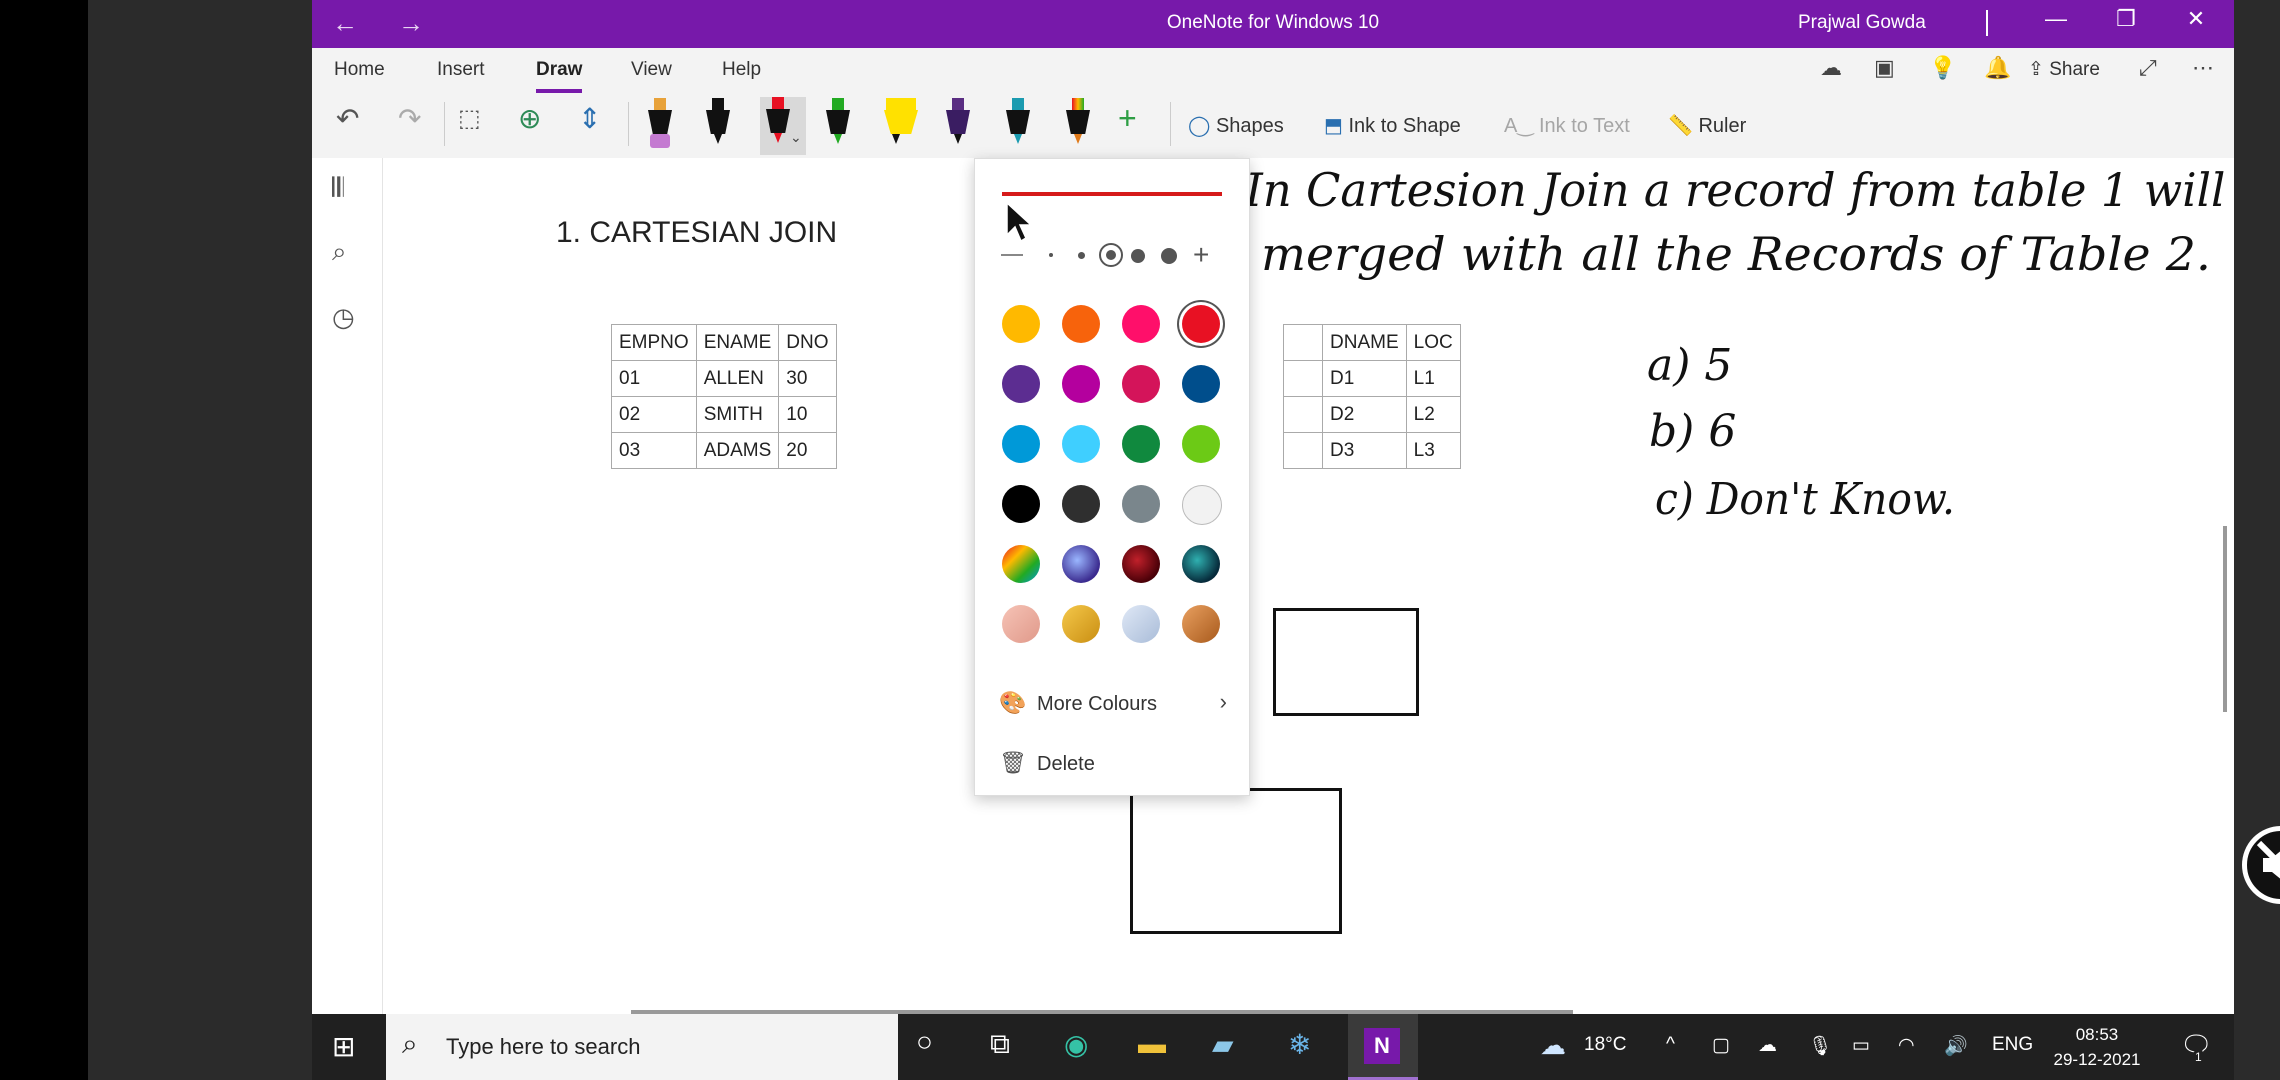 This screenshot has height=1080, width=2280. Describe the element at coordinates (1997, 68) in the screenshot. I see `bell-icon: 🔔` at that location.